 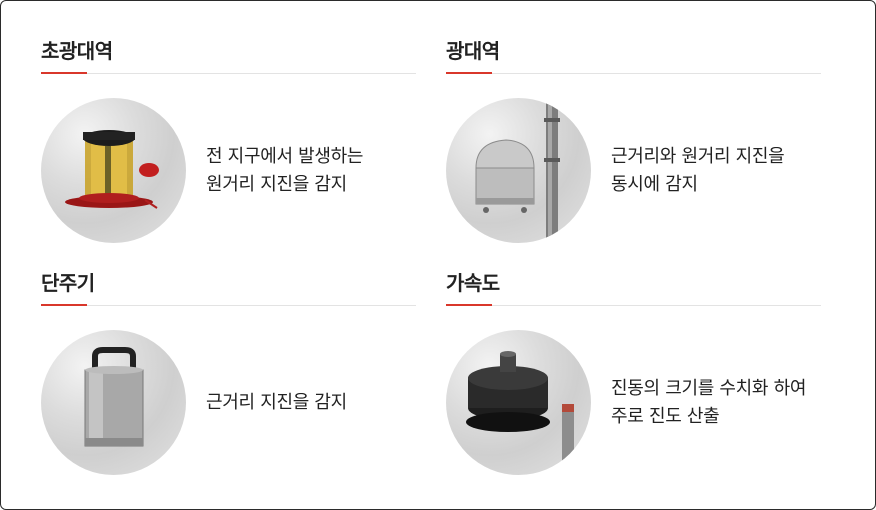 I want to click on short-period-seismometer-photo, so click(x=113, y=402).